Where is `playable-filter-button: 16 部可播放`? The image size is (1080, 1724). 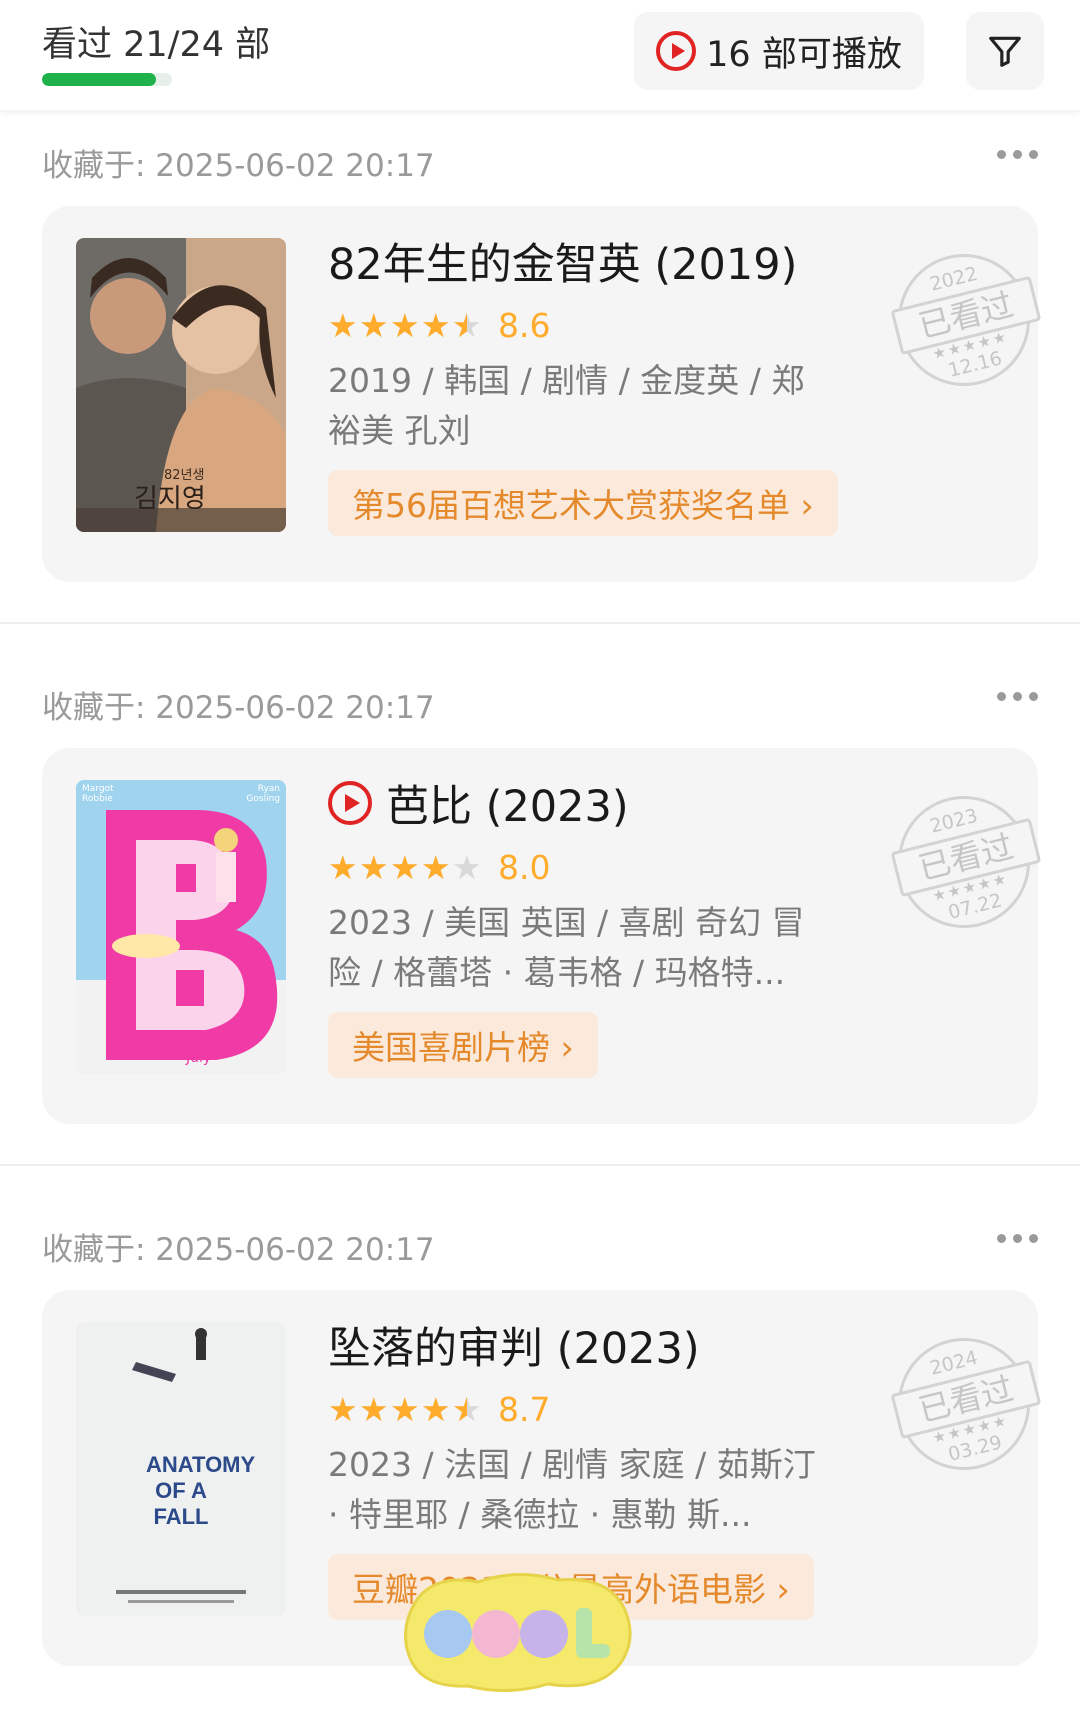
playable-filter-button: 16 部可播放 is located at coordinates (779, 51).